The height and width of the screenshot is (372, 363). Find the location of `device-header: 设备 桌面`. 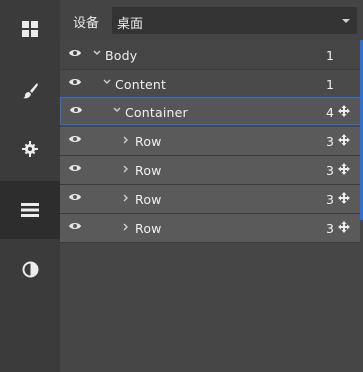

device-header: 设备 桌面 is located at coordinates (211, 20).